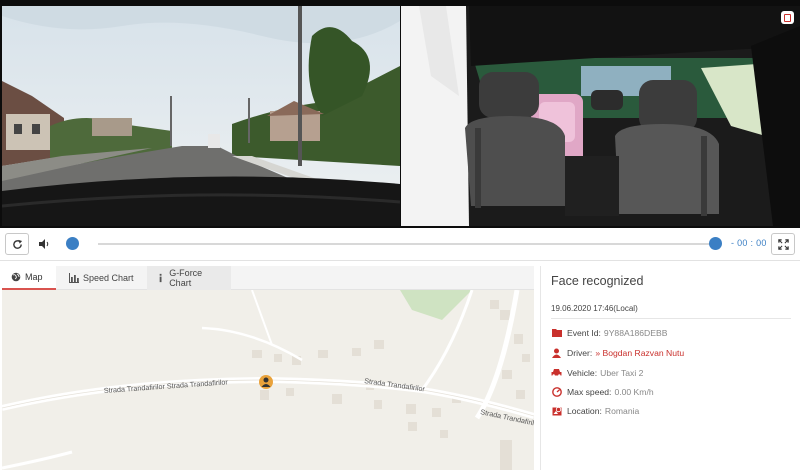 The image size is (800, 470). What do you see at coordinates (74, 278) in the screenshot?
I see `bar-chart-icon` at bounding box center [74, 278].